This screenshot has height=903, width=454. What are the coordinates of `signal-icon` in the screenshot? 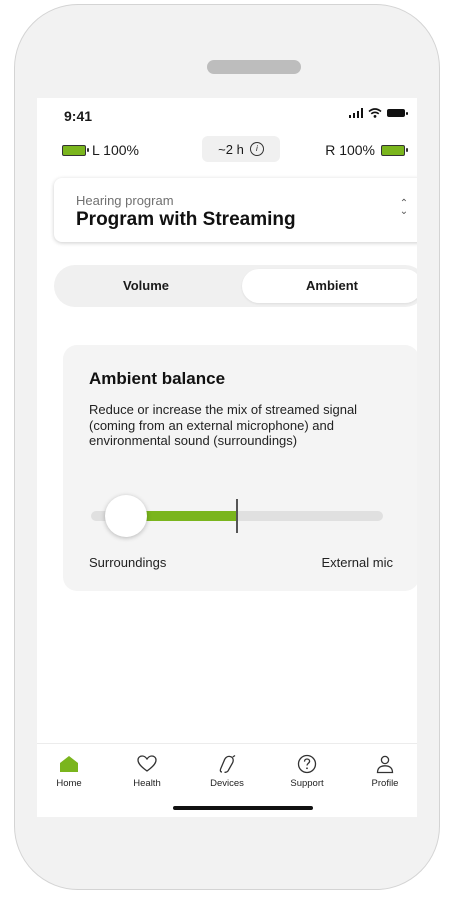 It's located at (355, 113).